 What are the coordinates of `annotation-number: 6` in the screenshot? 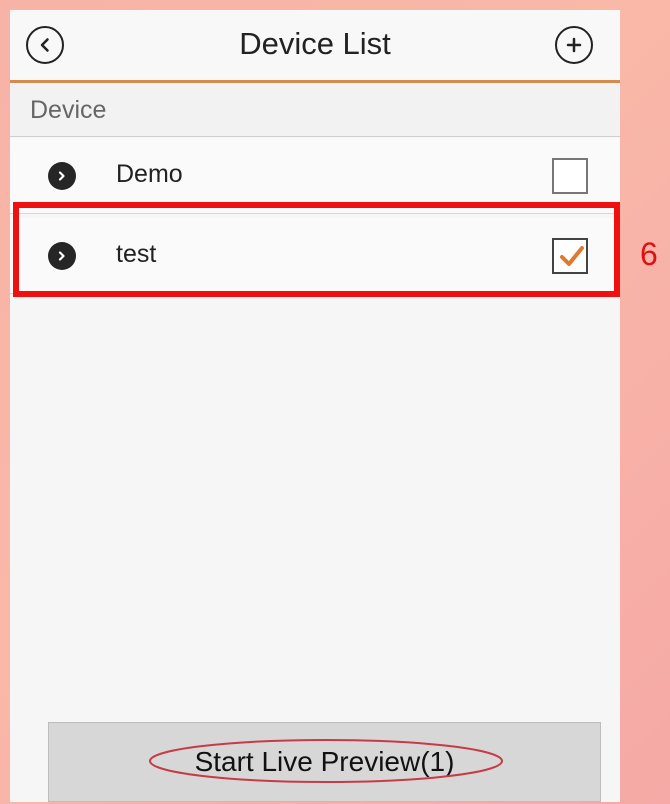 It's located at (649, 254).